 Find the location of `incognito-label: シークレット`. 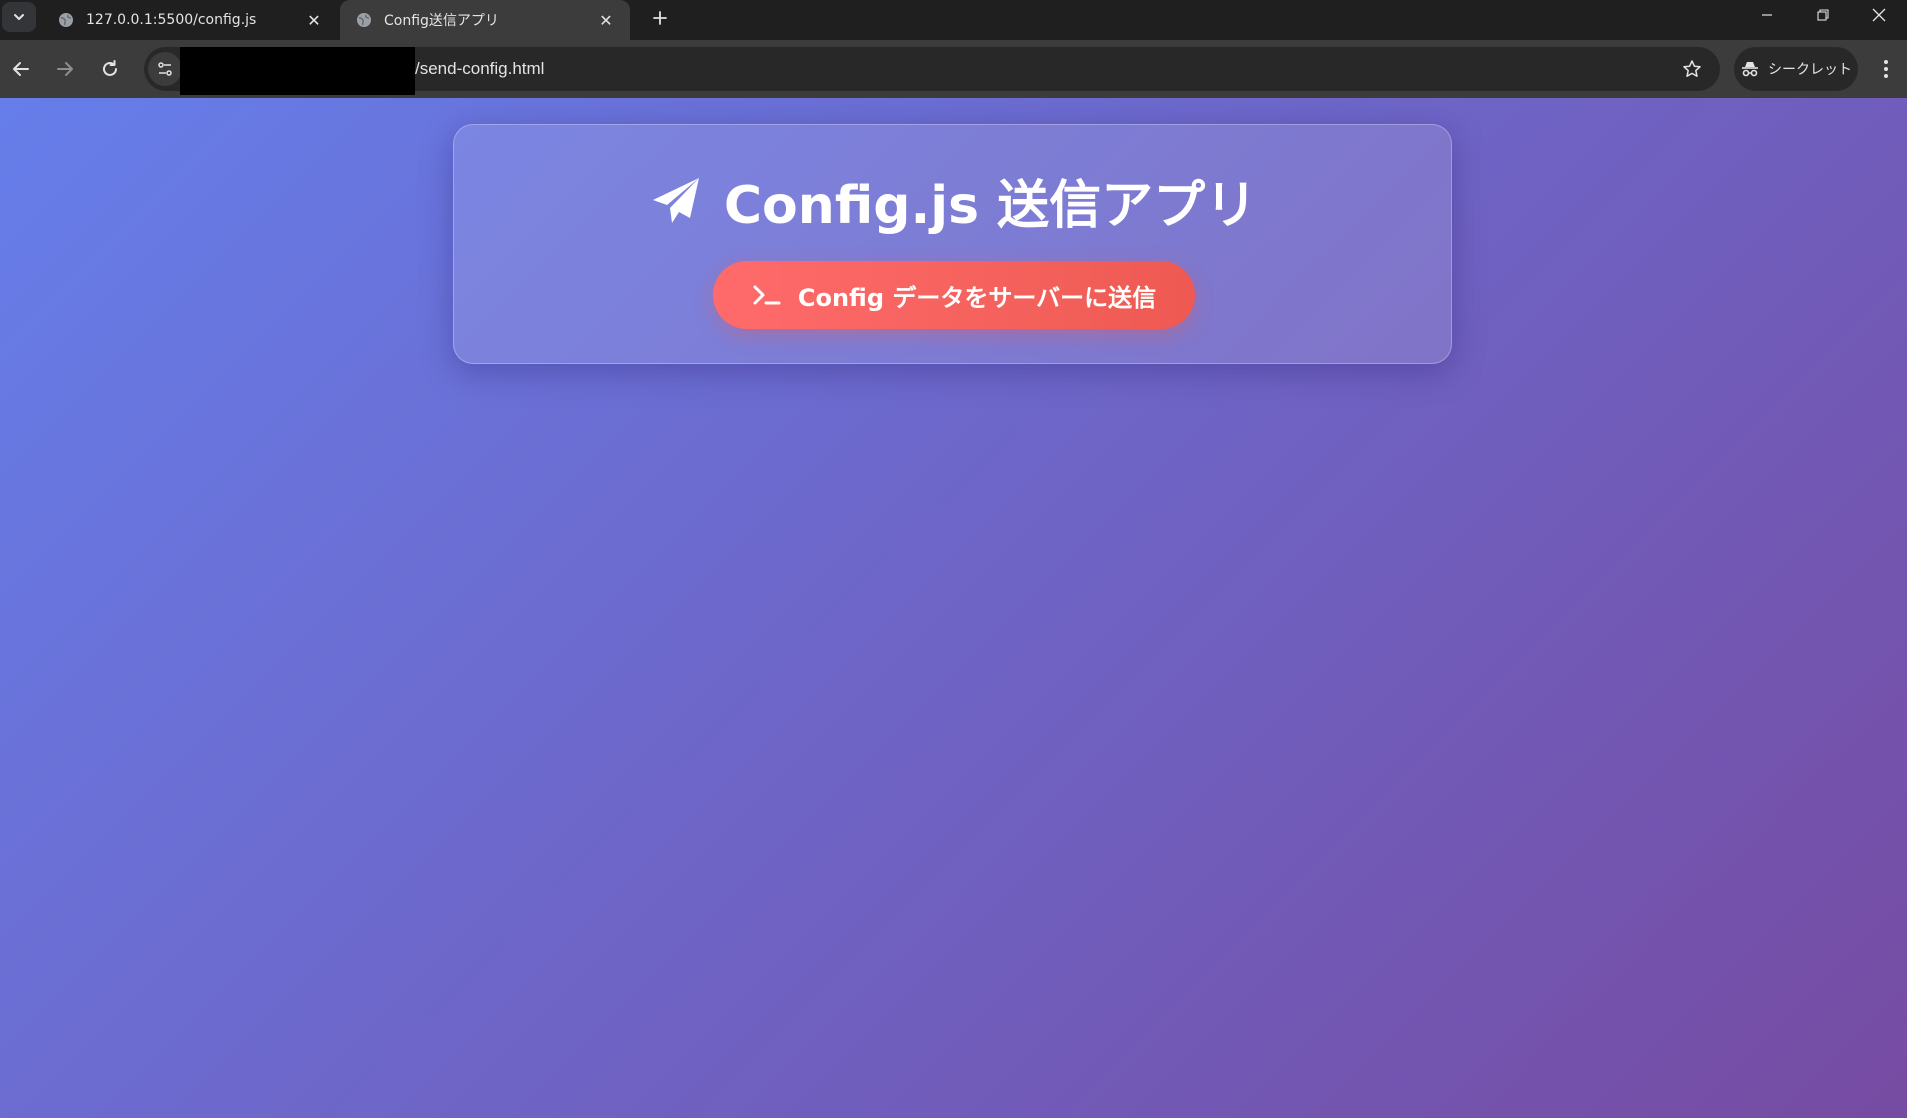

incognito-label: シークレット is located at coordinates (1810, 70).